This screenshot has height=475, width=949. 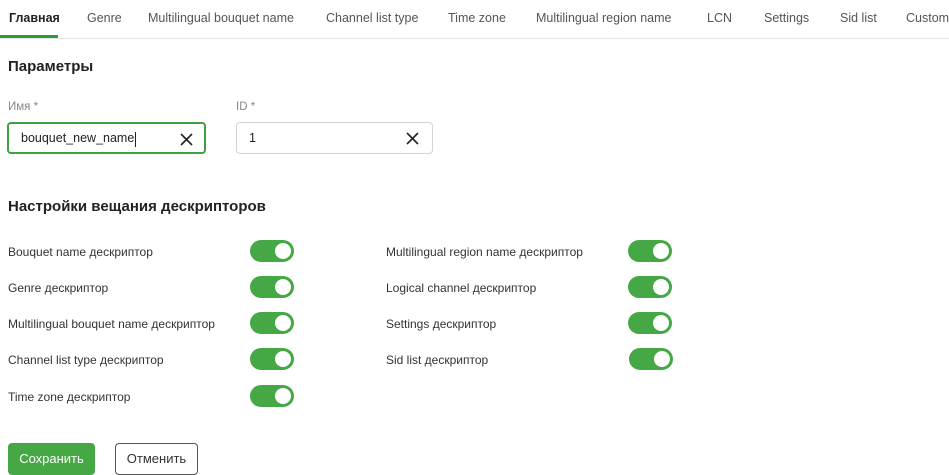 What do you see at coordinates (137, 206) in the screenshot?
I see `descriptors-section-title: Настройки вещания дескрипторов` at bounding box center [137, 206].